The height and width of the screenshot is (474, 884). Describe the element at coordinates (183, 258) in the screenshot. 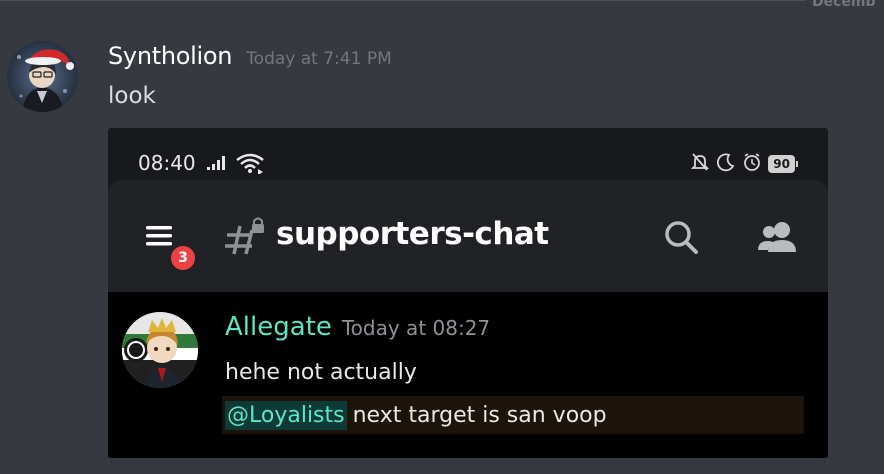

I see `unread-badge: 3` at that location.